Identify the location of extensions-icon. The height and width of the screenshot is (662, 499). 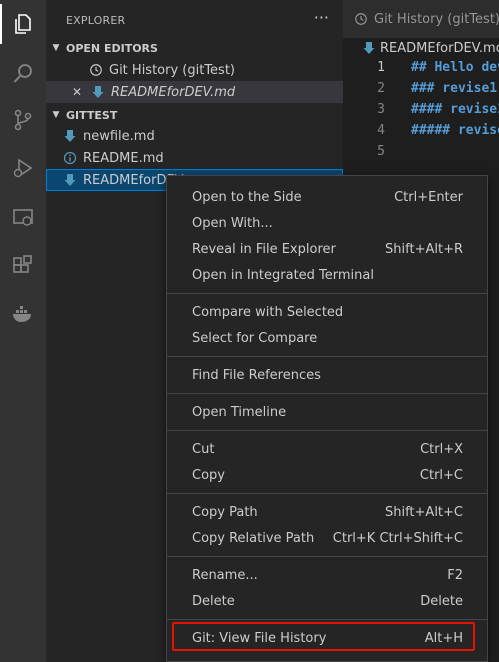
(23, 266).